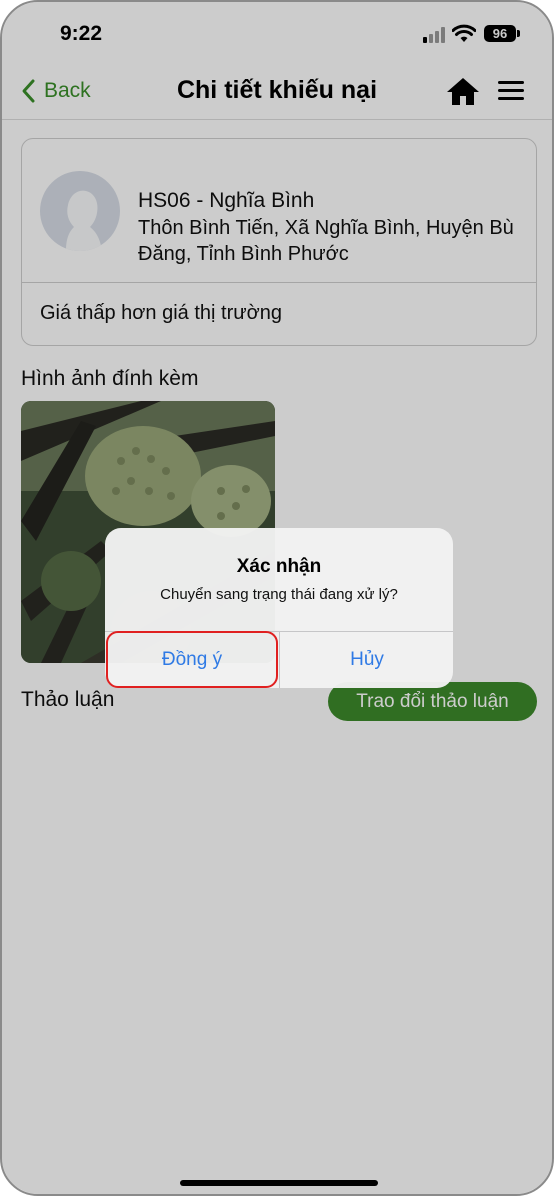 The width and height of the screenshot is (554, 1196). I want to click on household-name: HS06 - Nghĩa Bình, so click(226, 200).